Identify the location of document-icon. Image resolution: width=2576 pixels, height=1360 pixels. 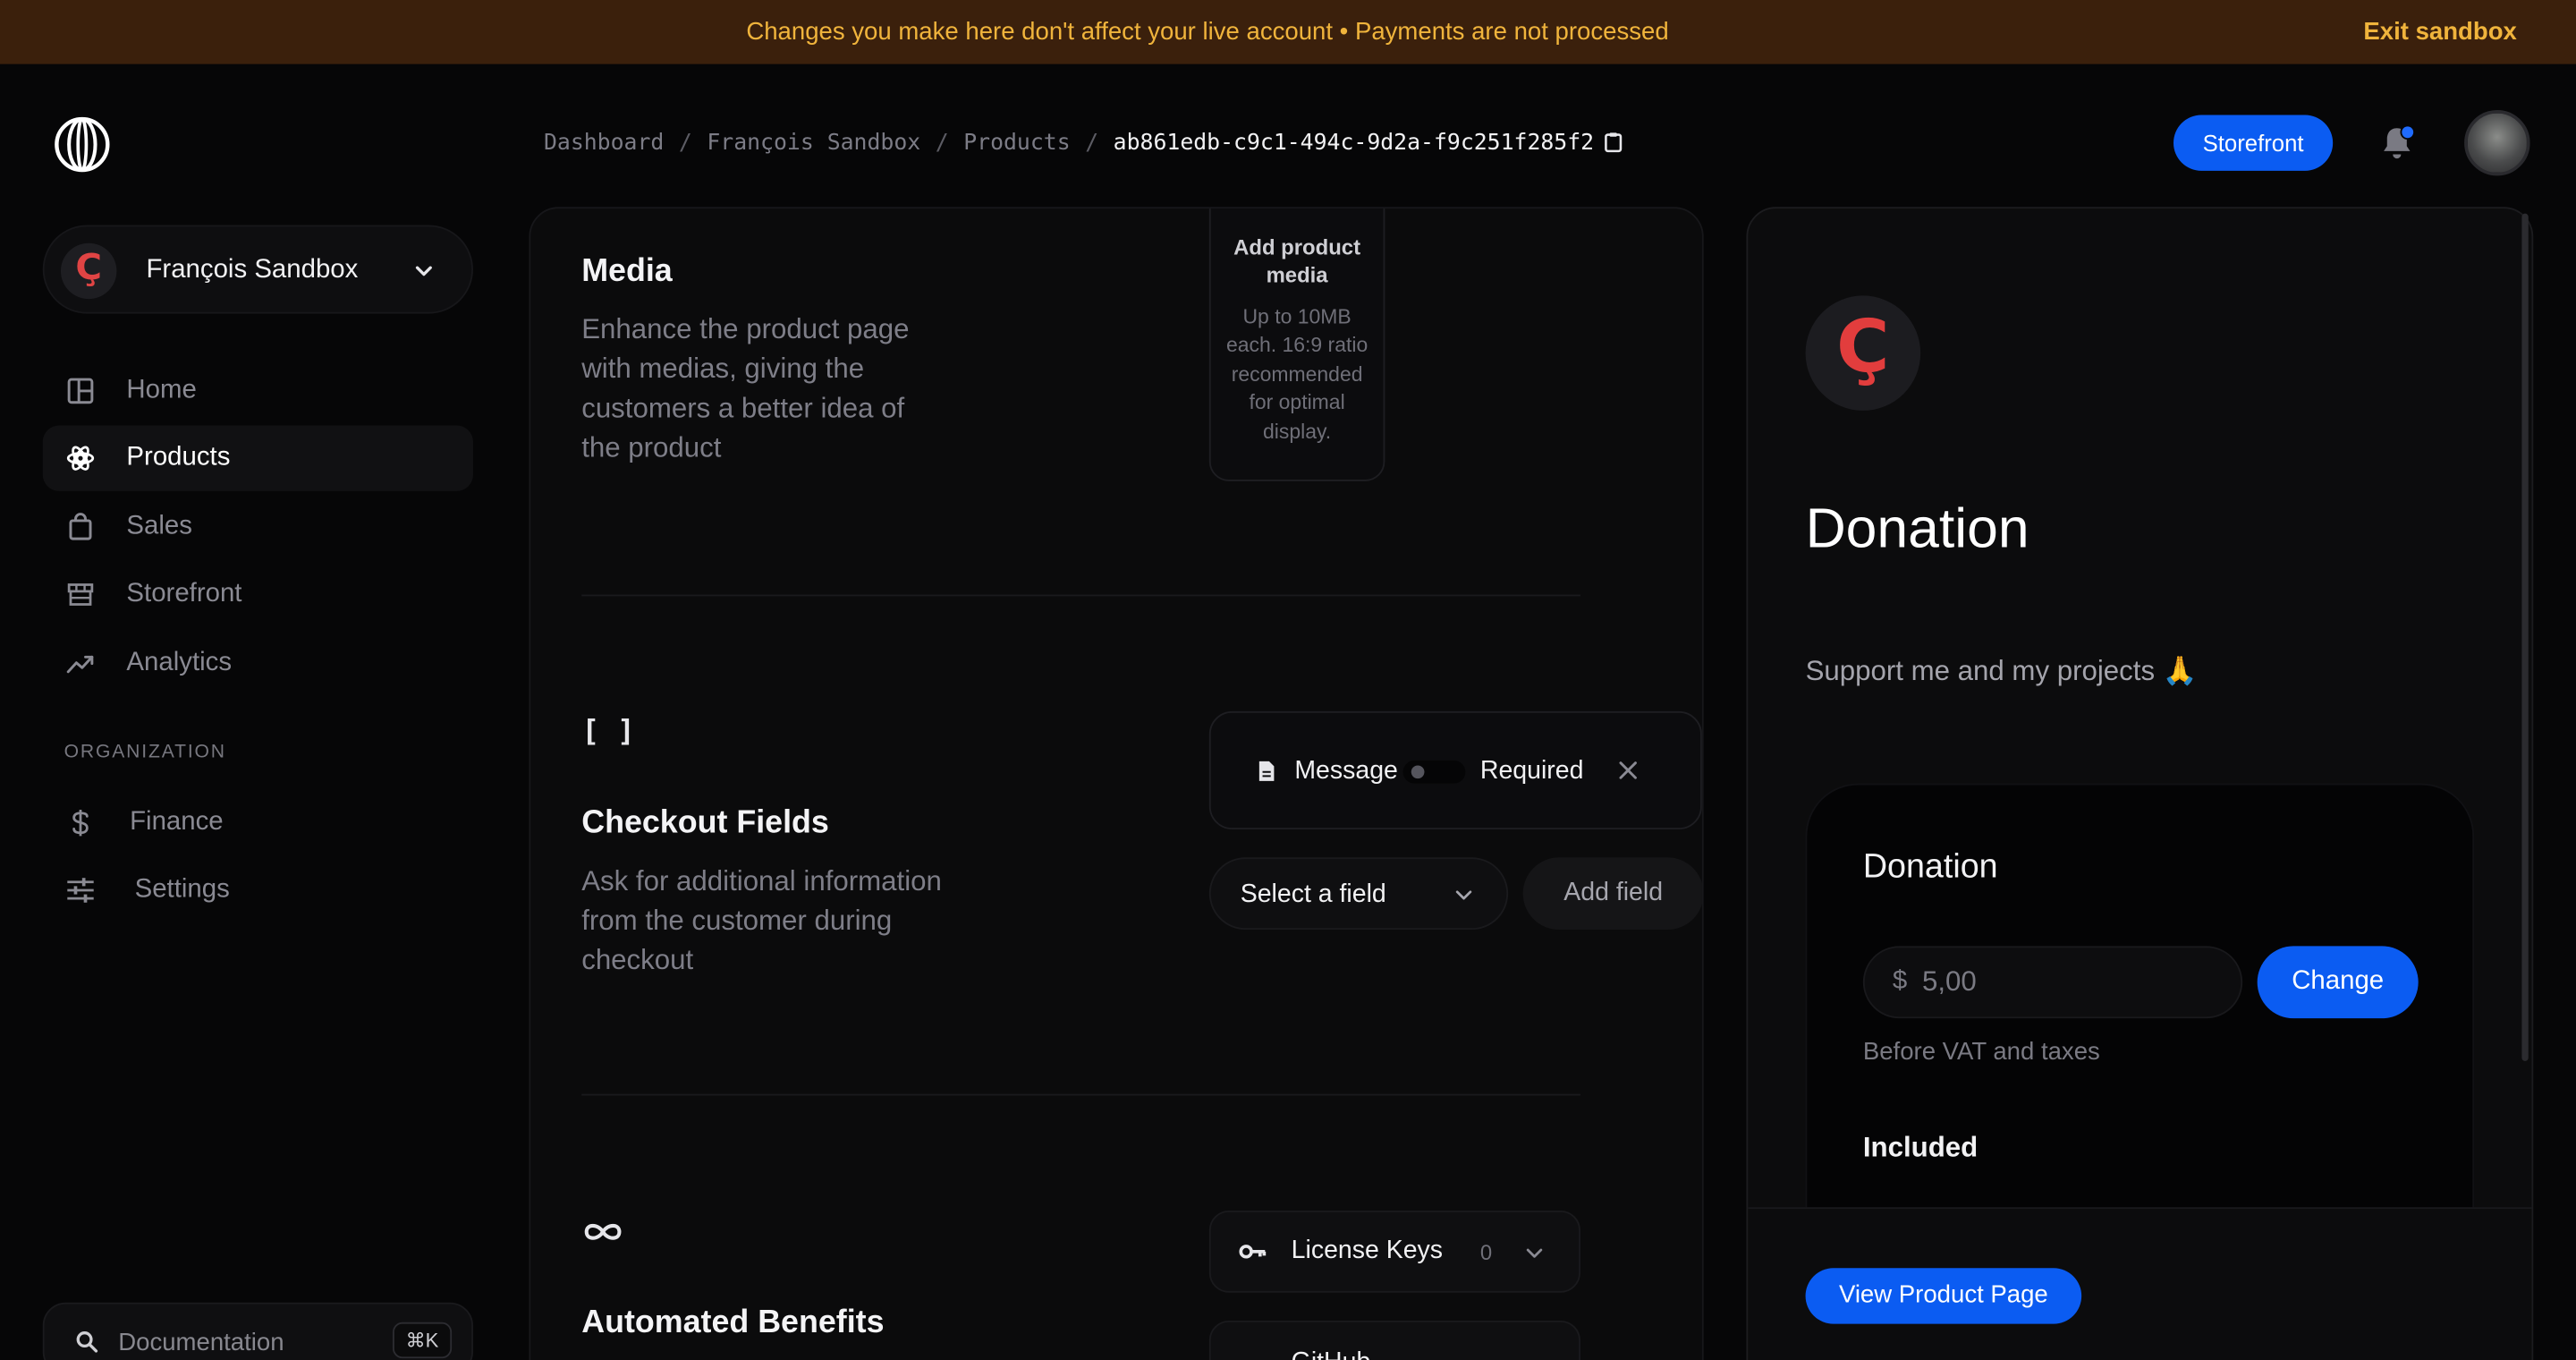
(1266, 771).